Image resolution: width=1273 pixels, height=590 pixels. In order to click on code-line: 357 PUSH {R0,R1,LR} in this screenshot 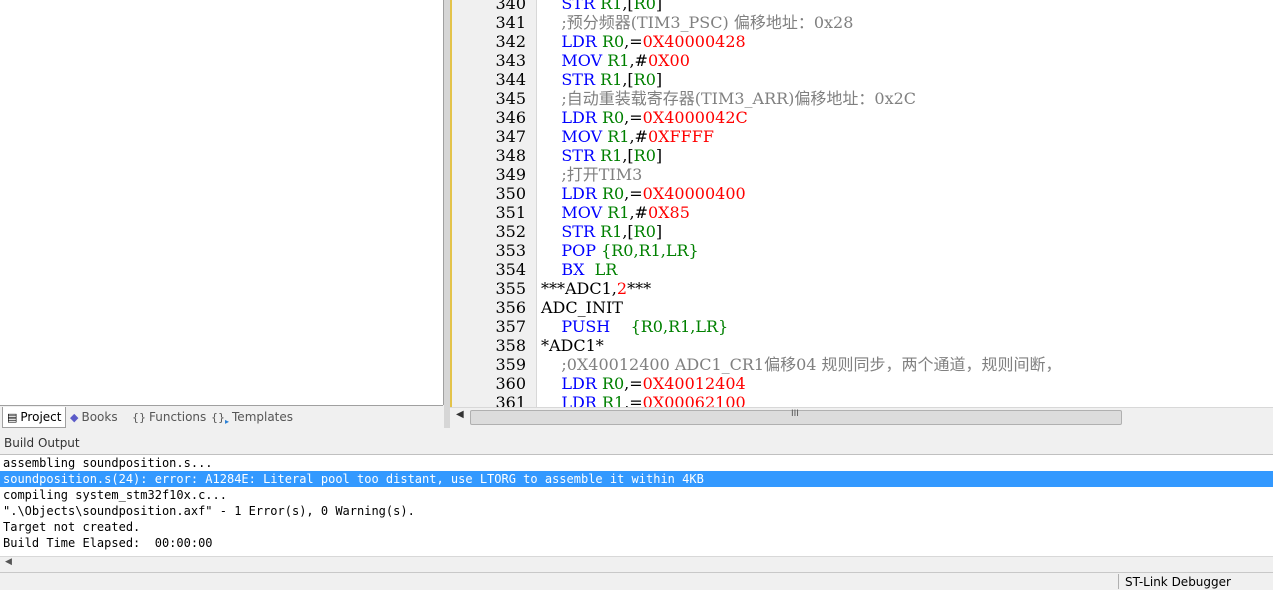, I will do `click(862, 326)`.